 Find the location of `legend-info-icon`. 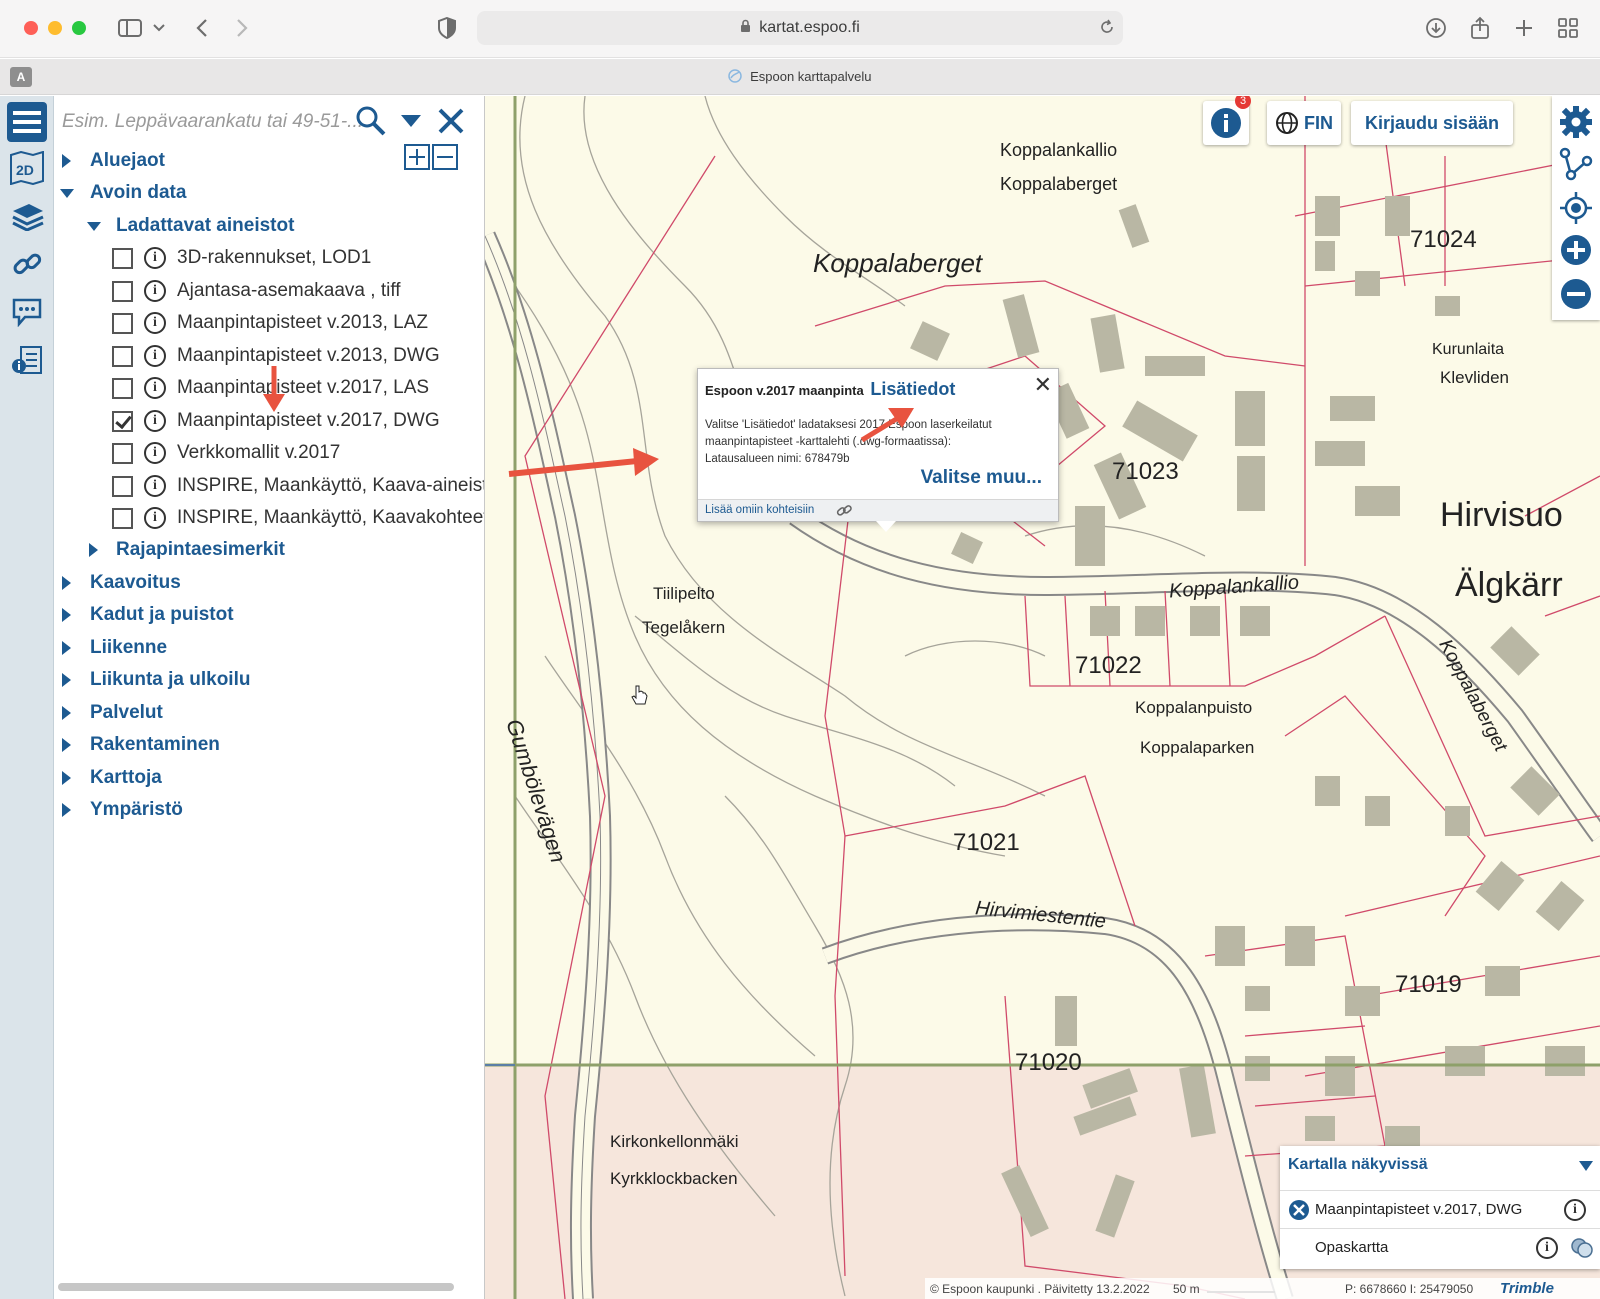

legend-info-icon is located at coordinates (27, 360).